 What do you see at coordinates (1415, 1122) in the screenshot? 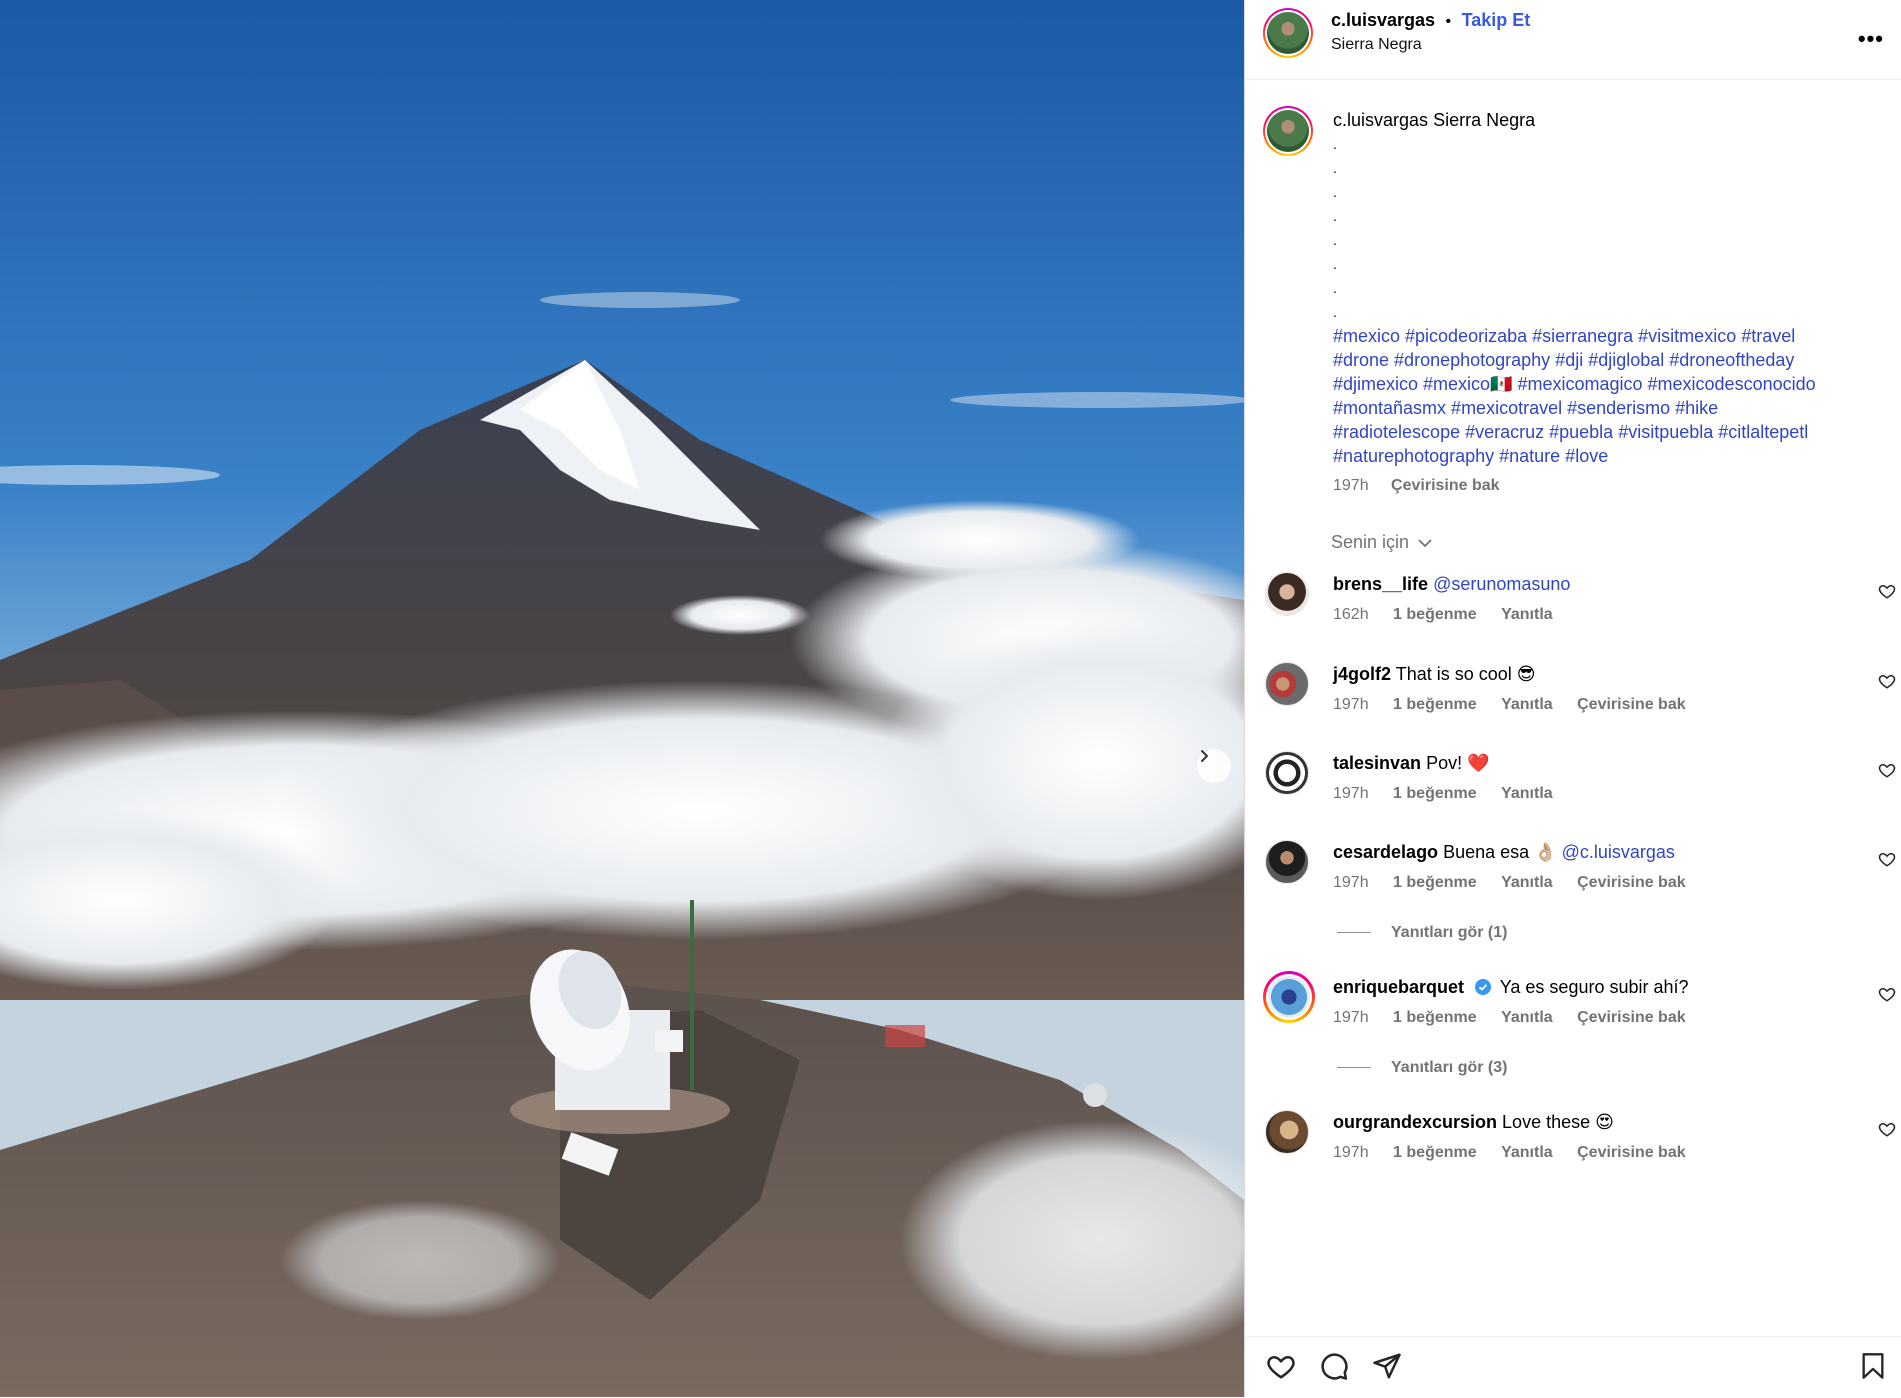
I see `comment-username: ourgrandexcursion` at bounding box center [1415, 1122].